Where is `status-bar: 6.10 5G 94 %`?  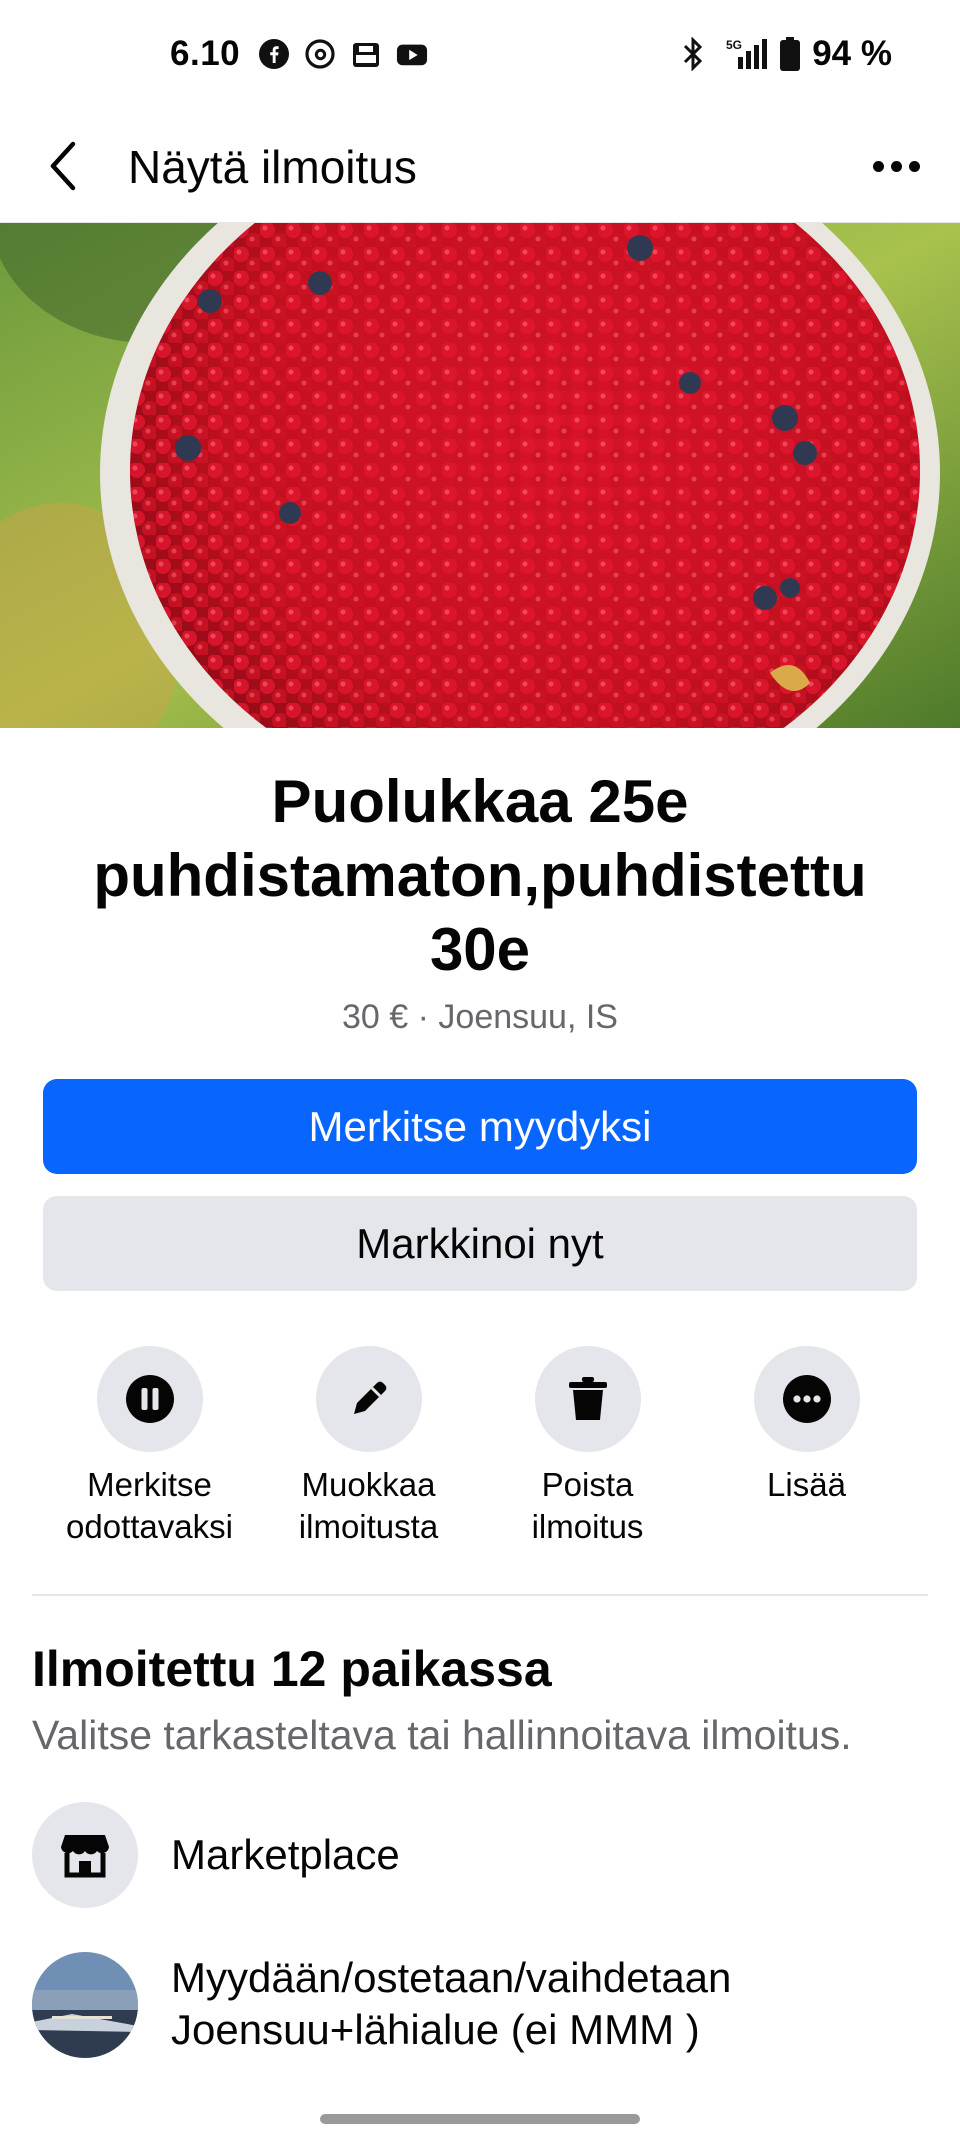 status-bar: 6.10 5G 94 % is located at coordinates (480, 55).